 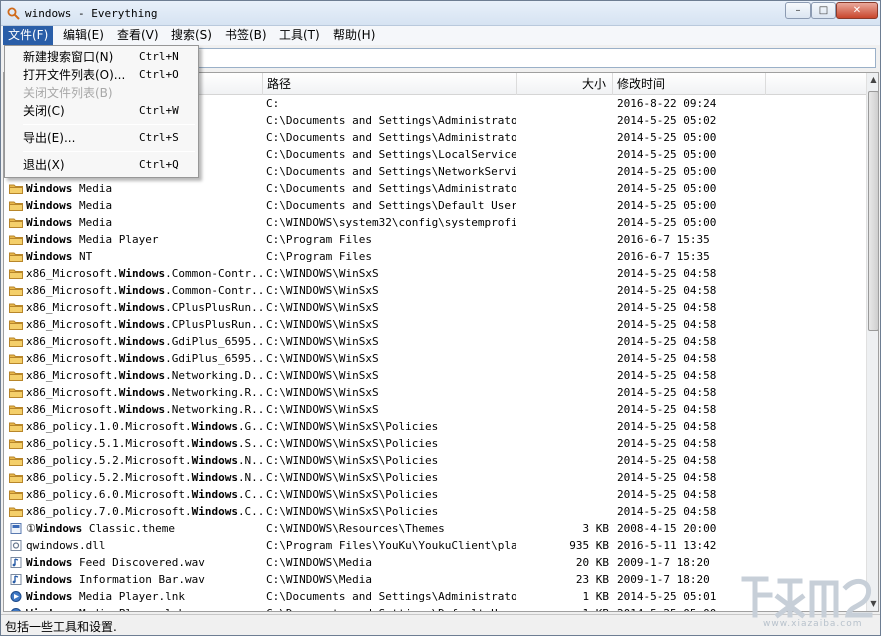 What do you see at coordinates (299, 35) in the screenshot?
I see `menu-tools: 工具(T)` at bounding box center [299, 35].